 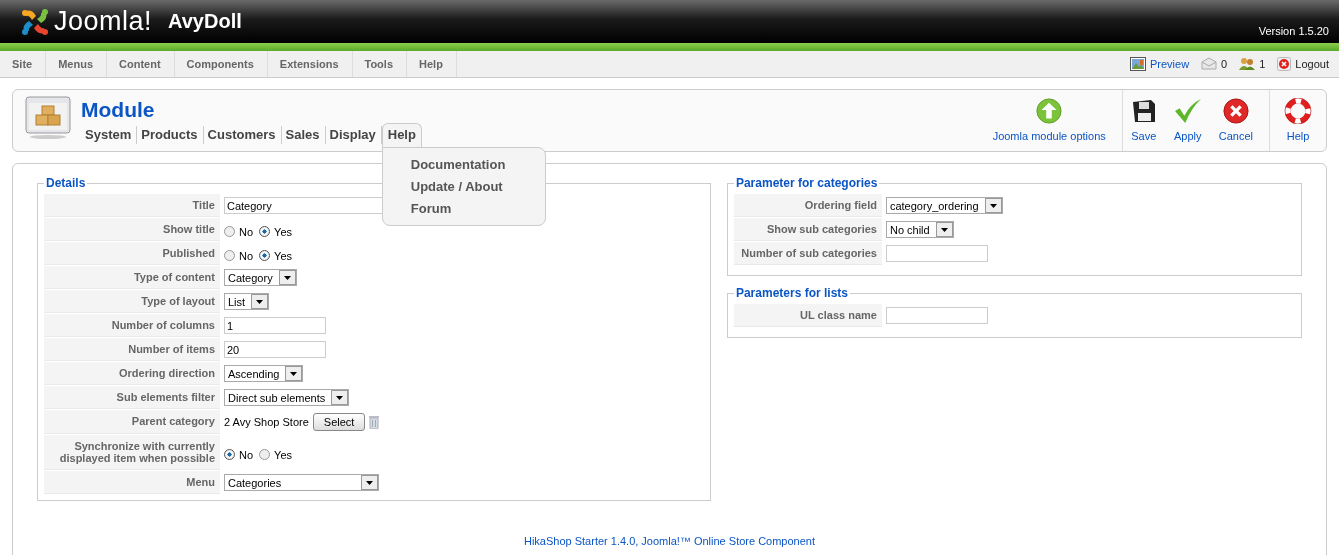 What do you see at coordinates (132, 482) in the screenshot?
I see `field-label: Menu` at bounding box center [132, 482].